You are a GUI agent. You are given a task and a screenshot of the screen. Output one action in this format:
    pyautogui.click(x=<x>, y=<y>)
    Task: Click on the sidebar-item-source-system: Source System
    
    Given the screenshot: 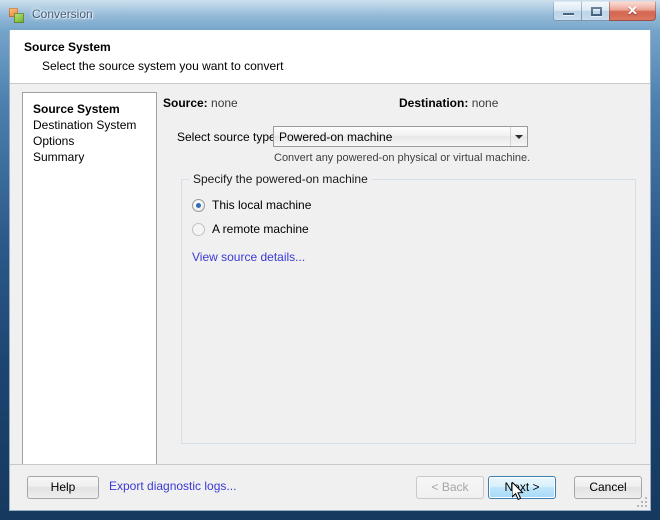 What is the action you would take?
    pyautogui.click(x=92, y=109)
    